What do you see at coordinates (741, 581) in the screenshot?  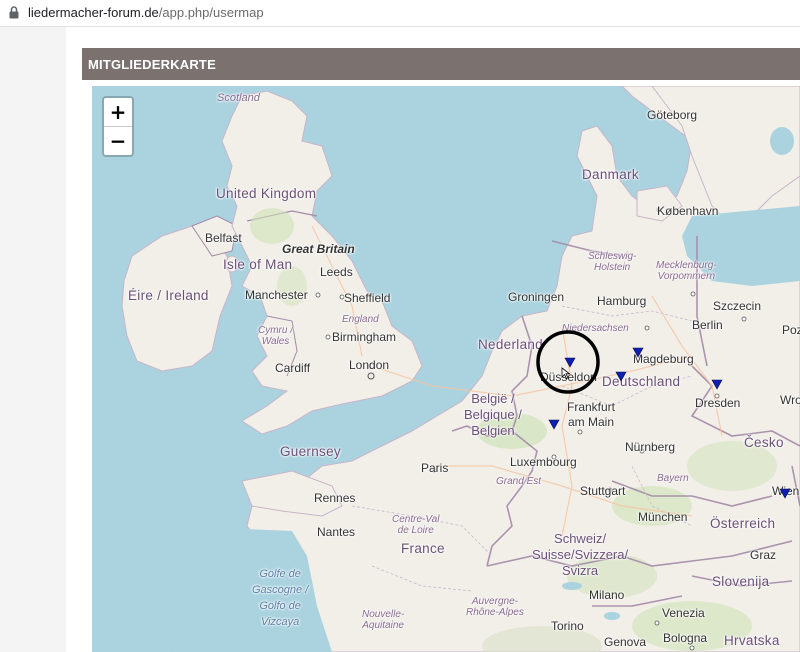 I see `label-slovenija: Slovenija` at bounding box center [741, 581].